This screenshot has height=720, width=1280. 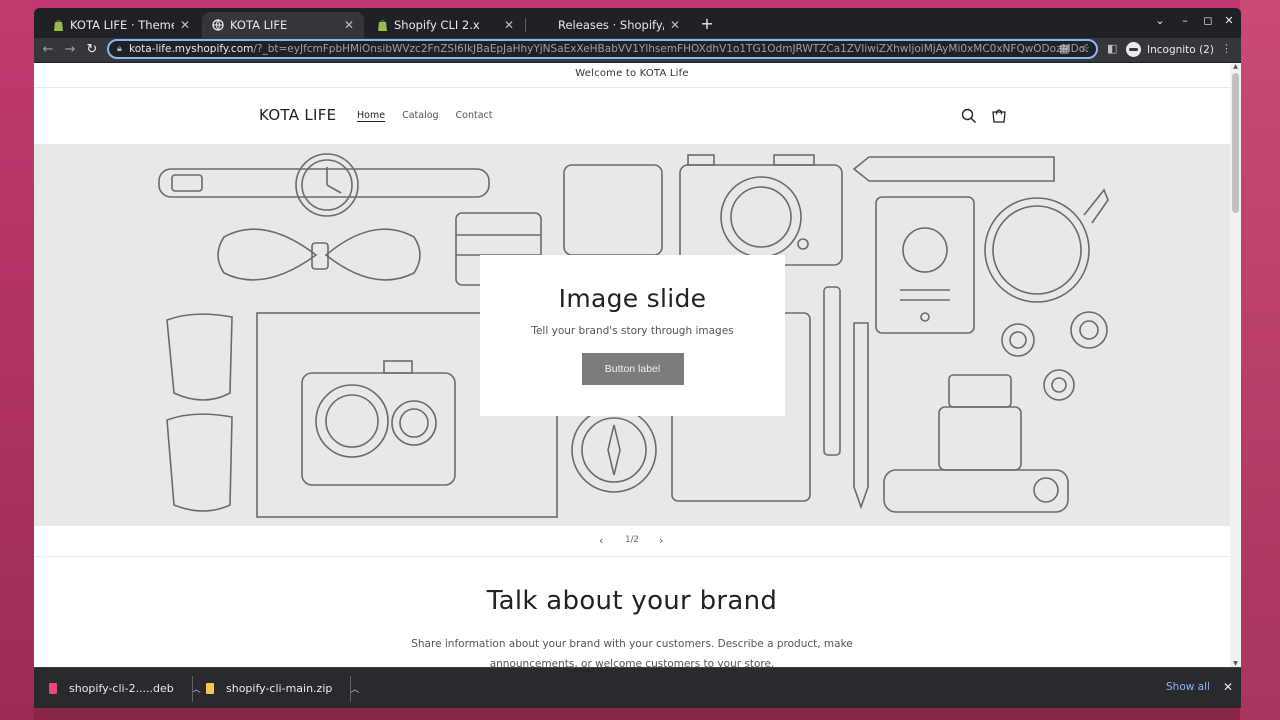 I want to click on tab-releases: Releases · Shopify/shopif ✕, so click(x=610, y=25).